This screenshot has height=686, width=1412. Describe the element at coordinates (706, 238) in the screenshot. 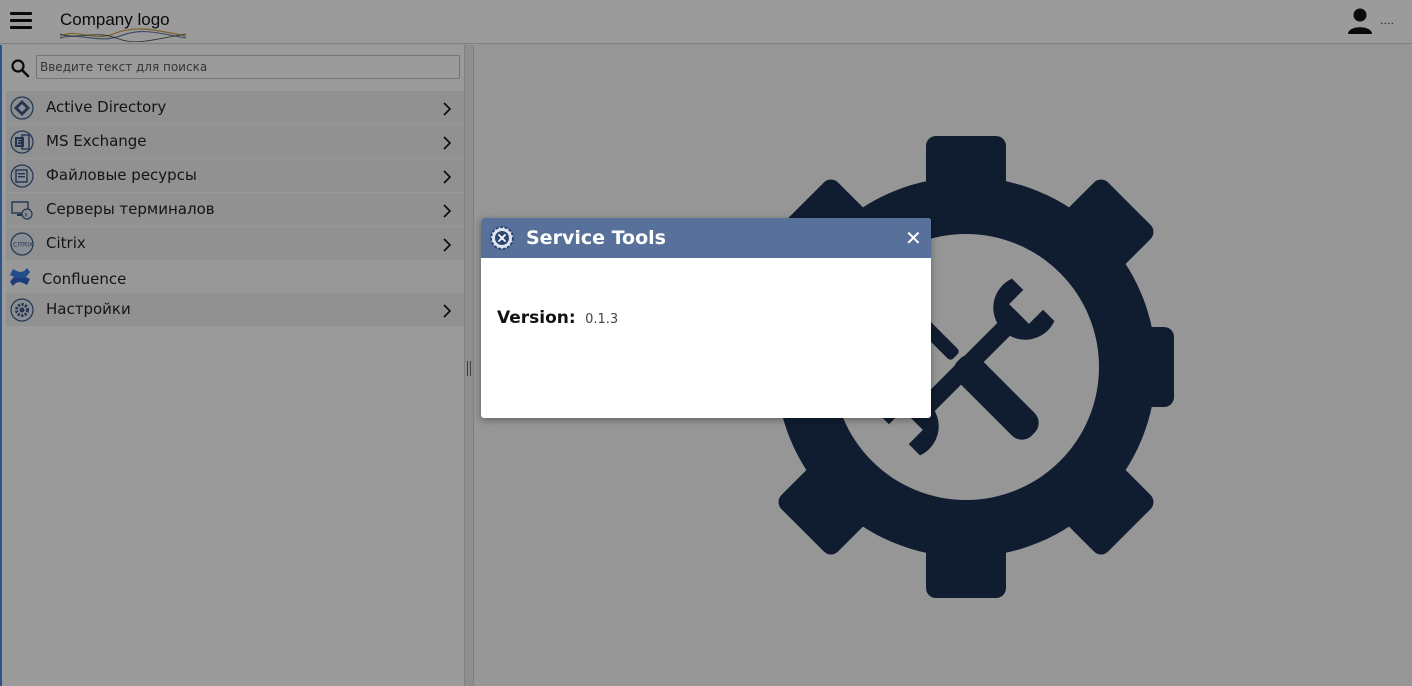

I see `dialog-header: Service Tools ✕` at that location.